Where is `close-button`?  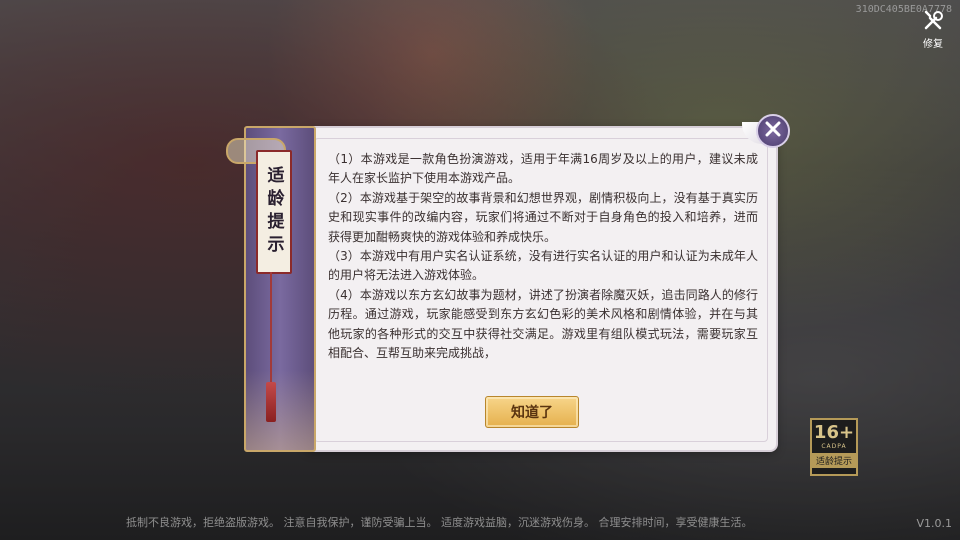 close-button is located at coordinates (773, 131).